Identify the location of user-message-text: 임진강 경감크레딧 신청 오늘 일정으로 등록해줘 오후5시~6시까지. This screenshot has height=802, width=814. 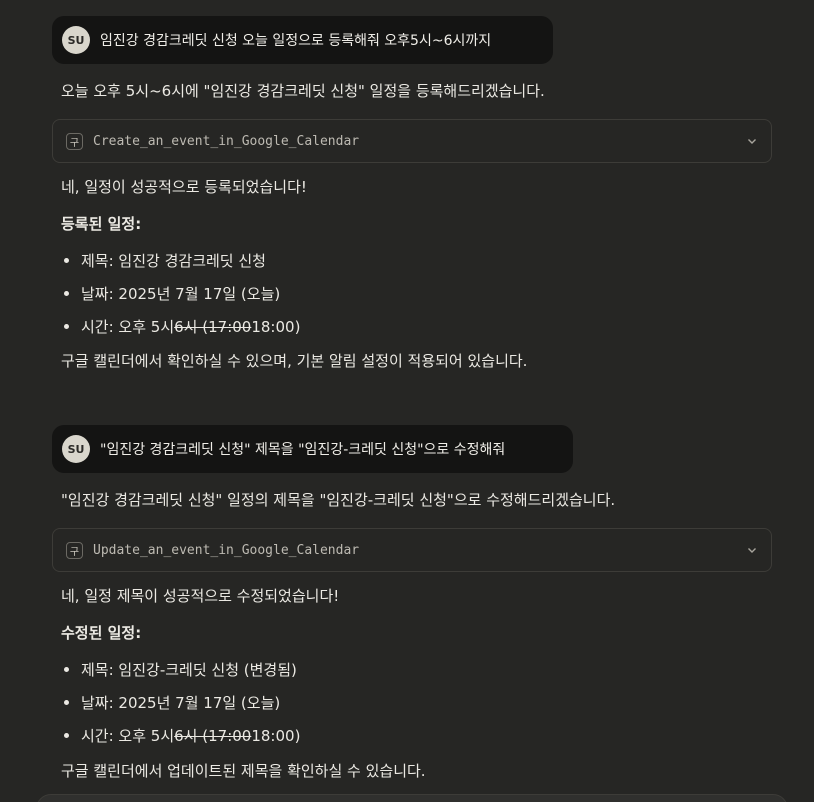
(296, 41).